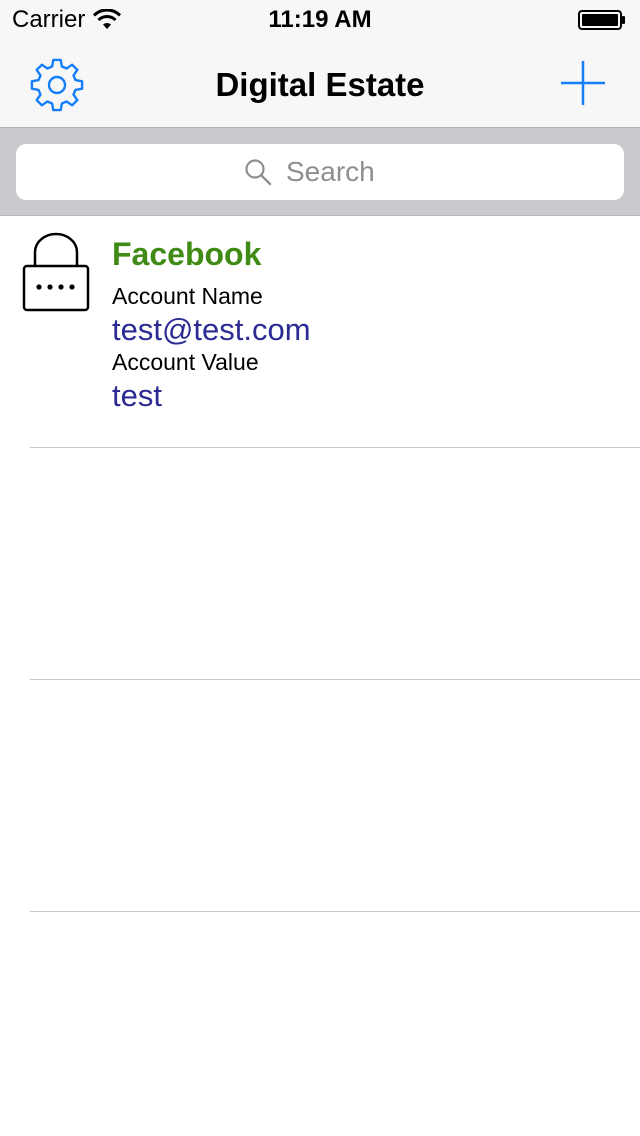  What do you see at coordinates (185, 362) in the screenshot?
I see `account-value-label: Account Value` at bounding box center [185, 362].